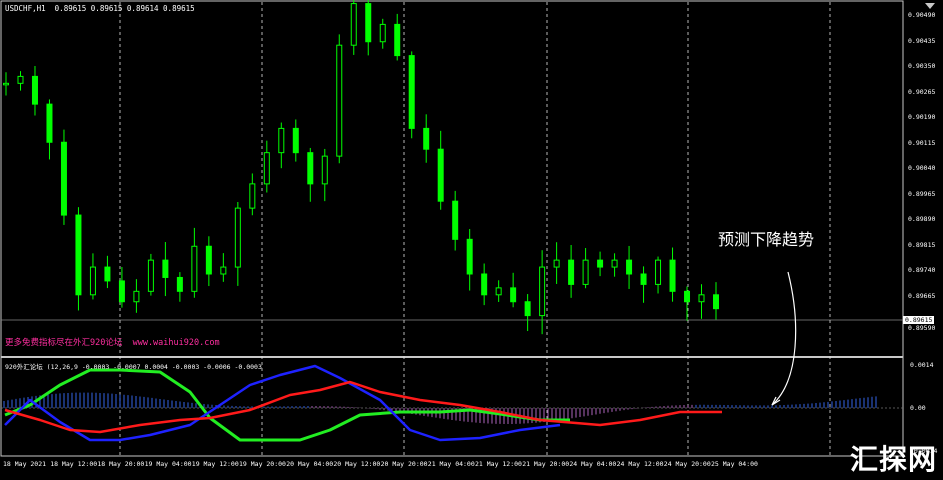 The height and width of the screenshot is (480, 943). What do you see at coordinates (498, 464) in the screenshot?
I see `time-tick-label: 21 May 12:00` at bounding box center [498, 464].